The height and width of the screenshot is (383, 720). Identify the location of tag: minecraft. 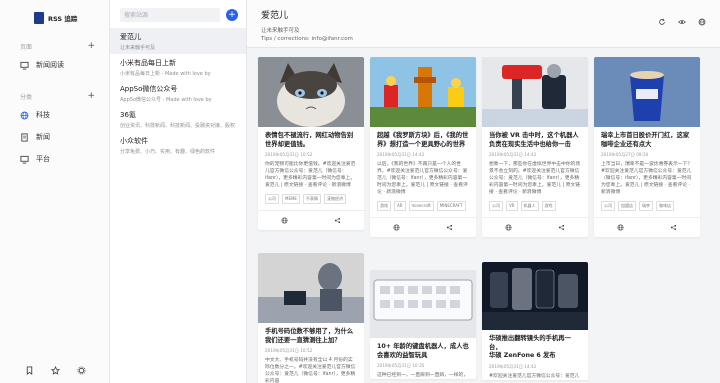
(421, 206).